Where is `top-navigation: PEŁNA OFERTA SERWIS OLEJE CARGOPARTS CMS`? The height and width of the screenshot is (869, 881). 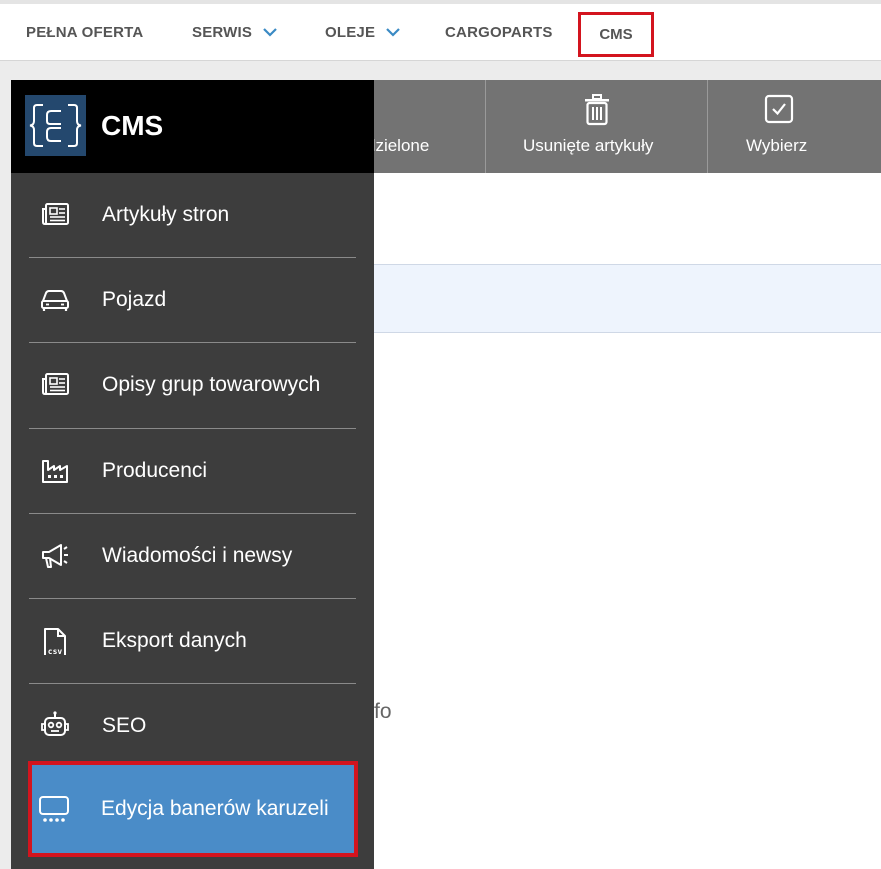 top-navigation: PEŁNA OFERTA SERWIS OLEJE CARGOPARTS CMS is located at coordinates (440, 32).